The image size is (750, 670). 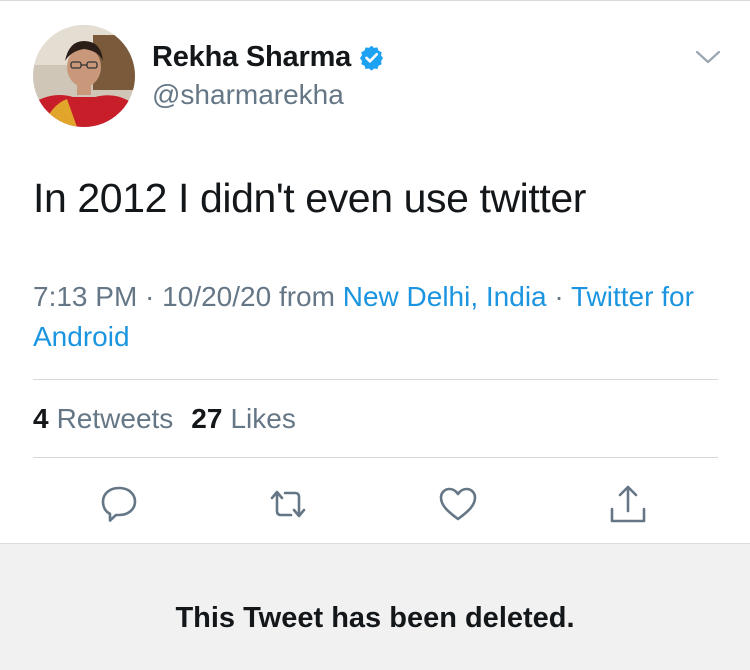 I want to click on verified-badge-icon, so click(x=371, y=57).